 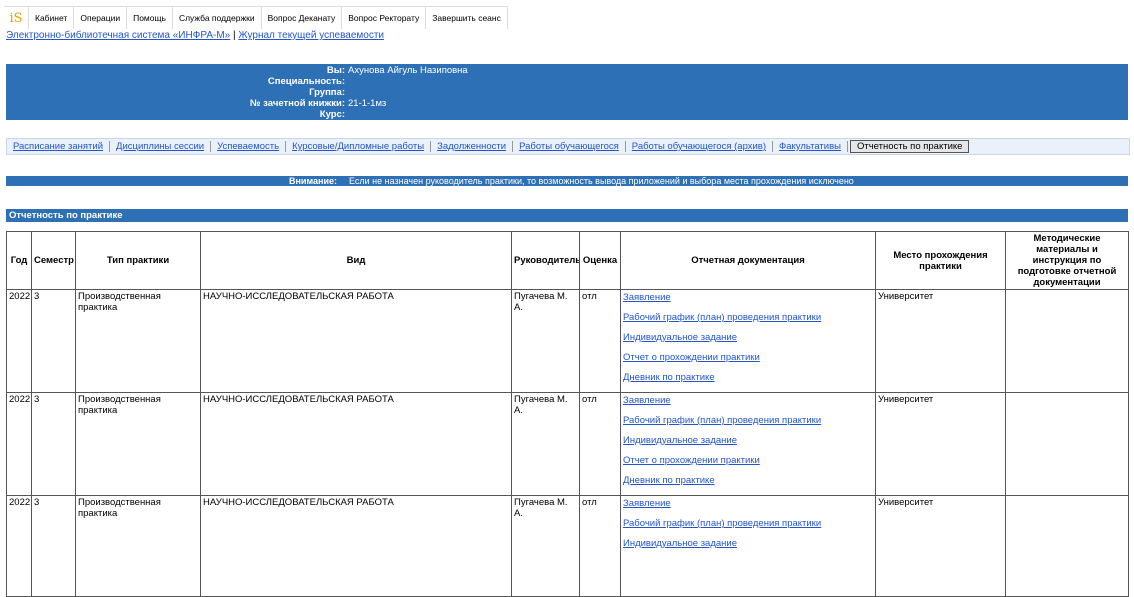 What do you see at coordinates (909, 146) in the screenshot?
I see `tab-practice-reports: Отчетность по практике` at bounding box center [909, 146].